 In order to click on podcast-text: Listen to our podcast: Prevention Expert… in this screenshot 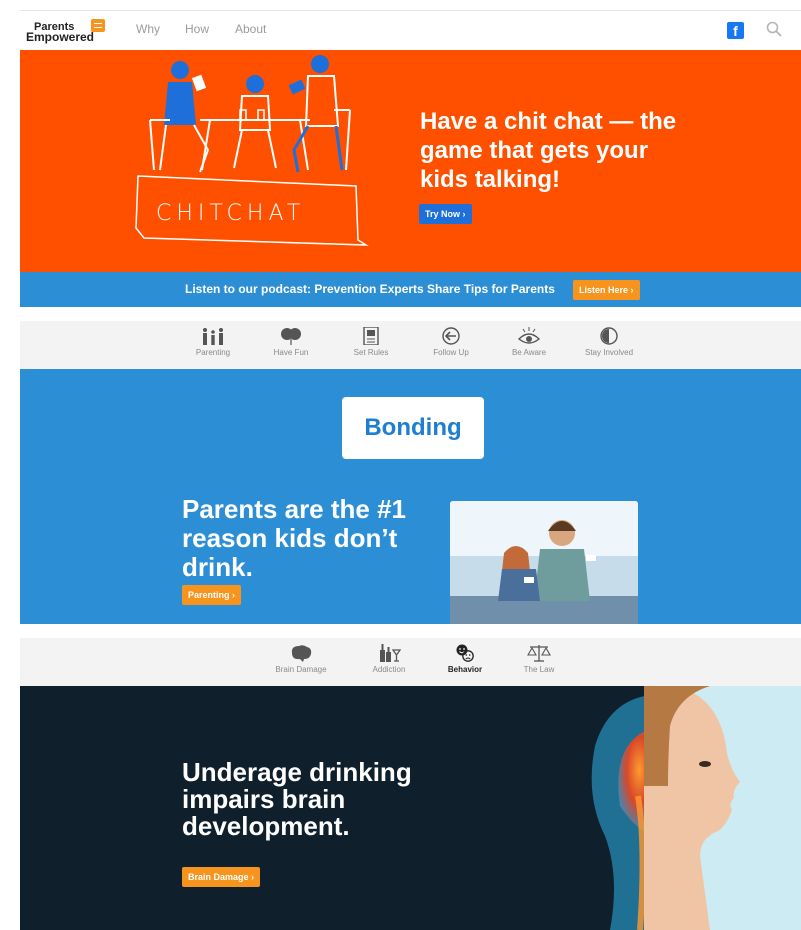, I will do `click(370, 289)`.